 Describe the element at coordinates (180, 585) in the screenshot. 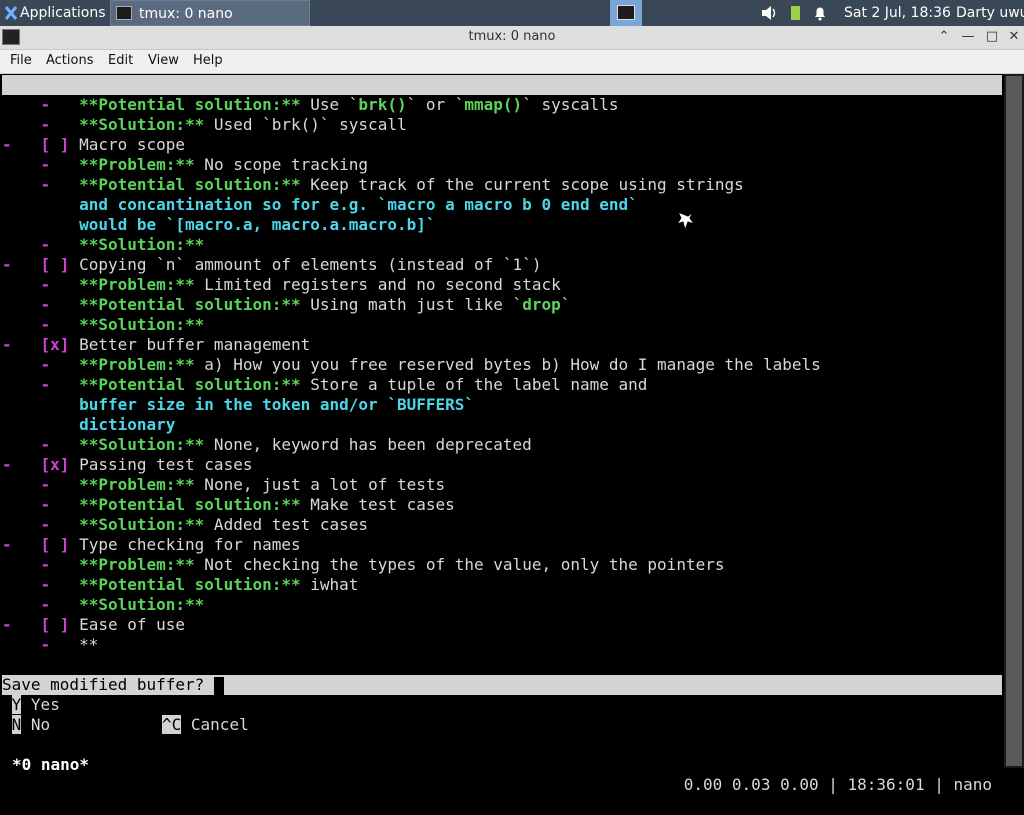

I see `editor-line: - **Potential solution:** iwhat` at that location.